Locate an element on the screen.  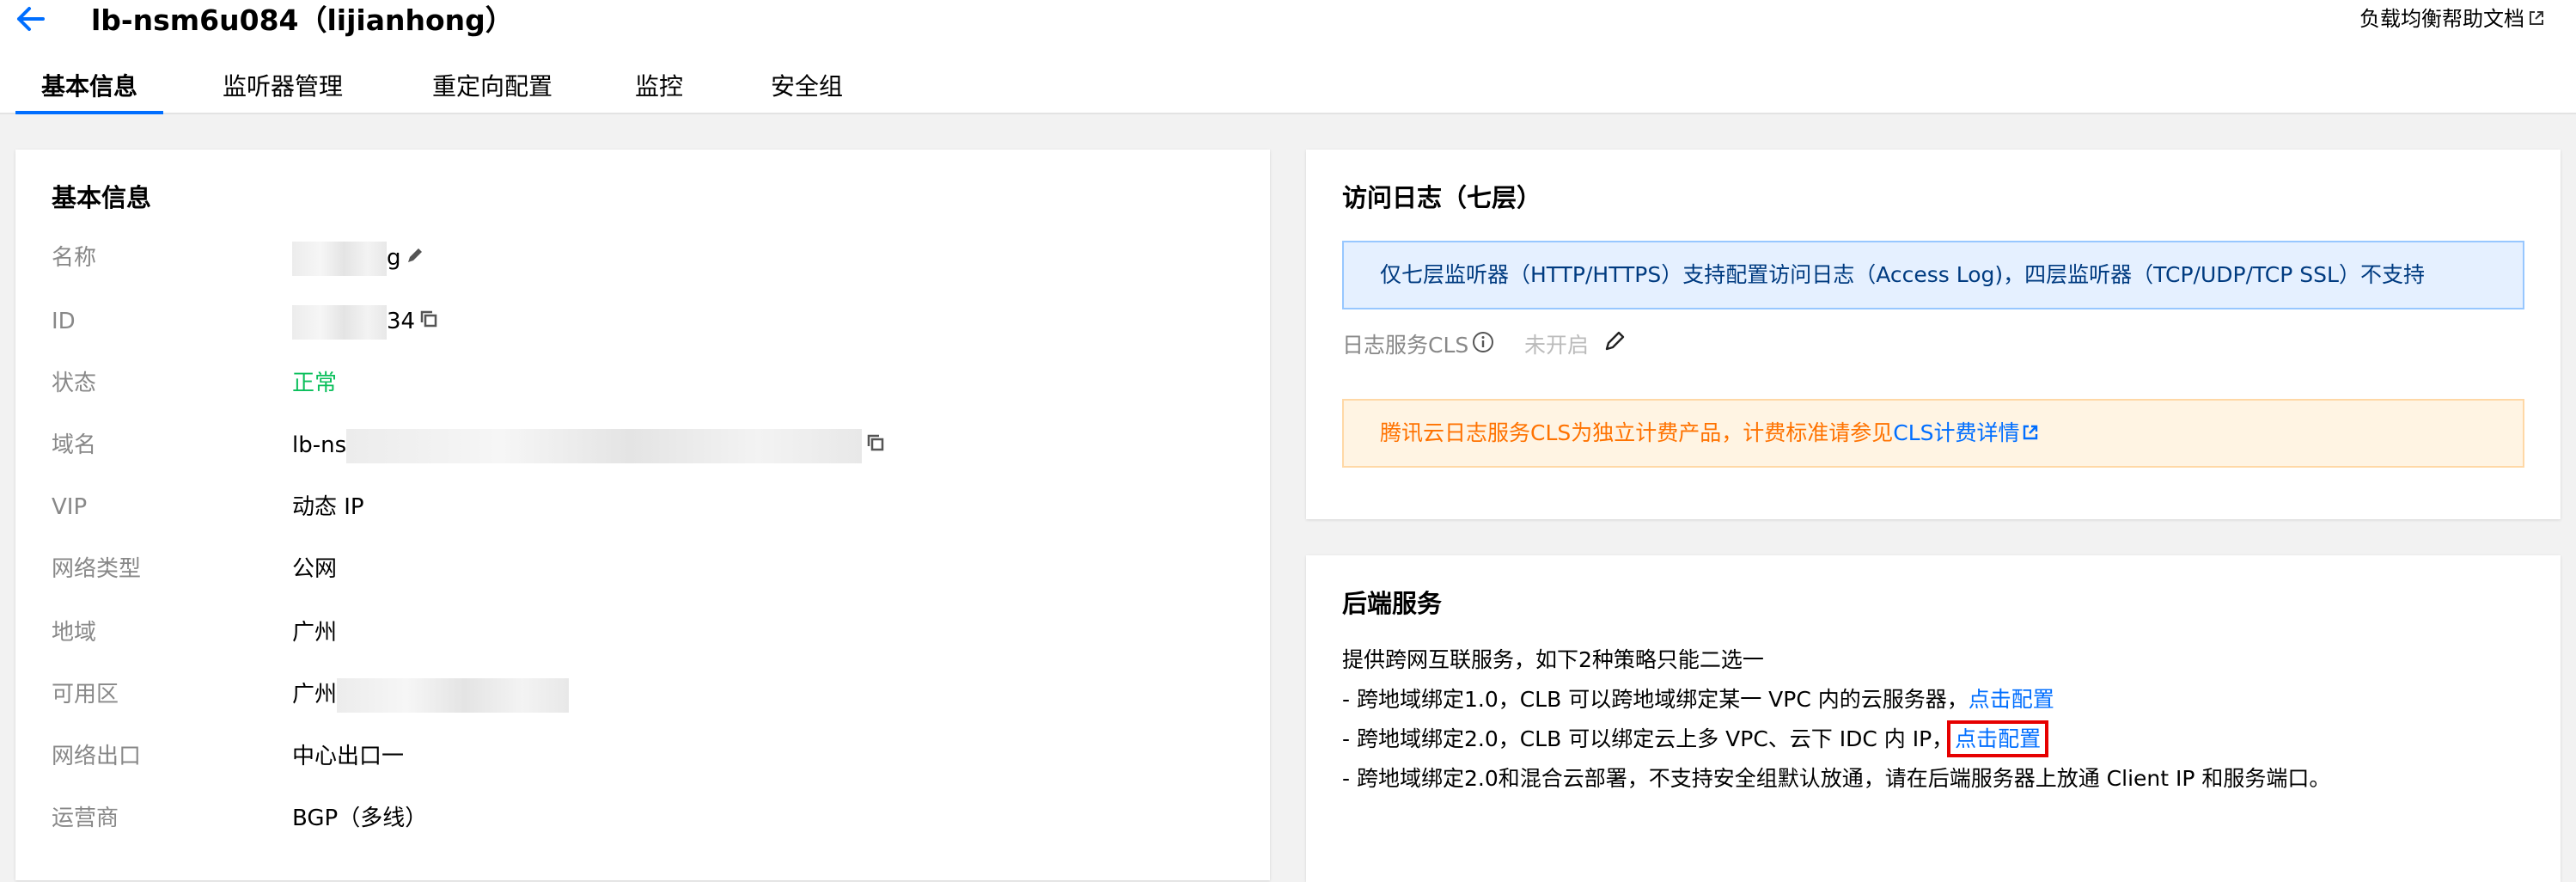
cls-state: 未开启 is located at coordinates (1575, 346).